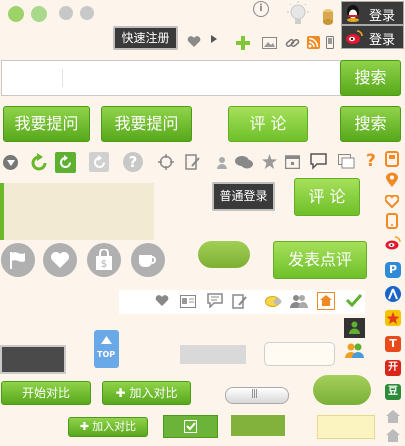  Describe the element at coordinates (370, 78) in the screenshot. I see `search-button: 搜索` at that location.